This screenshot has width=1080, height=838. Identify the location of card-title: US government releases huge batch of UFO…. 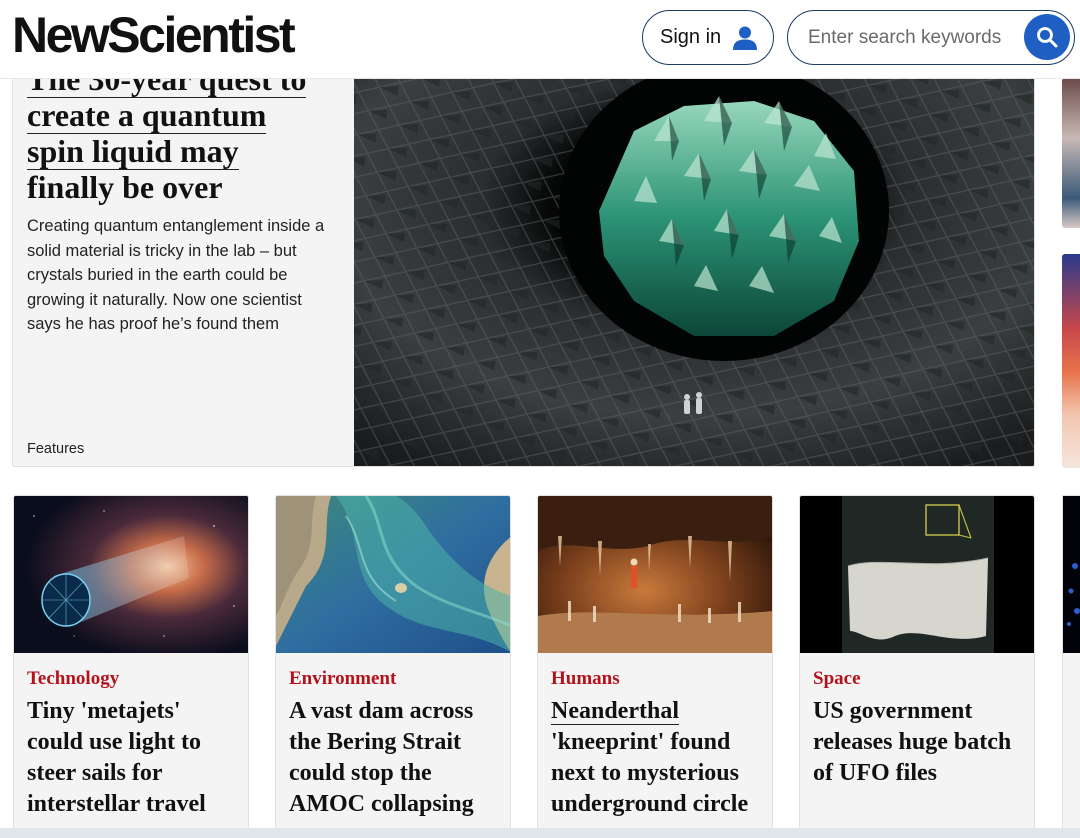
(920, 742).